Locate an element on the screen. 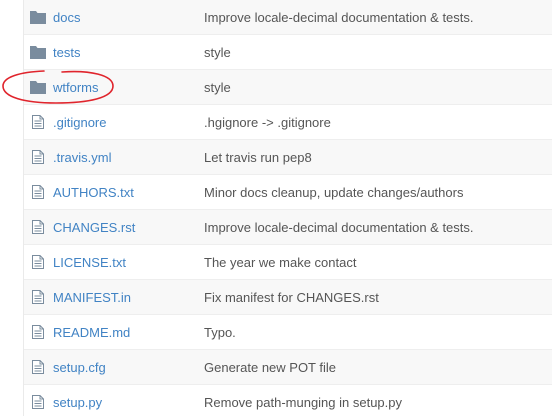  commit-message-link: .hgignore -> .gitignore is located at coordinates (267, 122).